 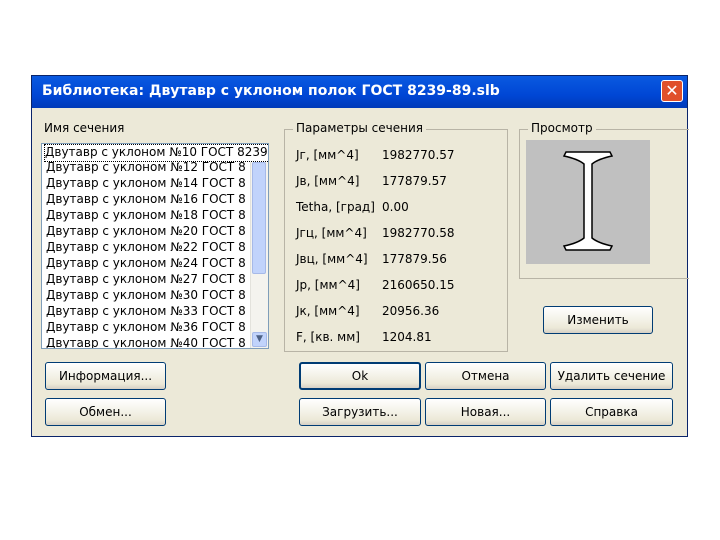 What do you see at coordinates (485, 376) in the screenshot?
I see `cancel-button: Отмена` at bounding box center [485, 376].